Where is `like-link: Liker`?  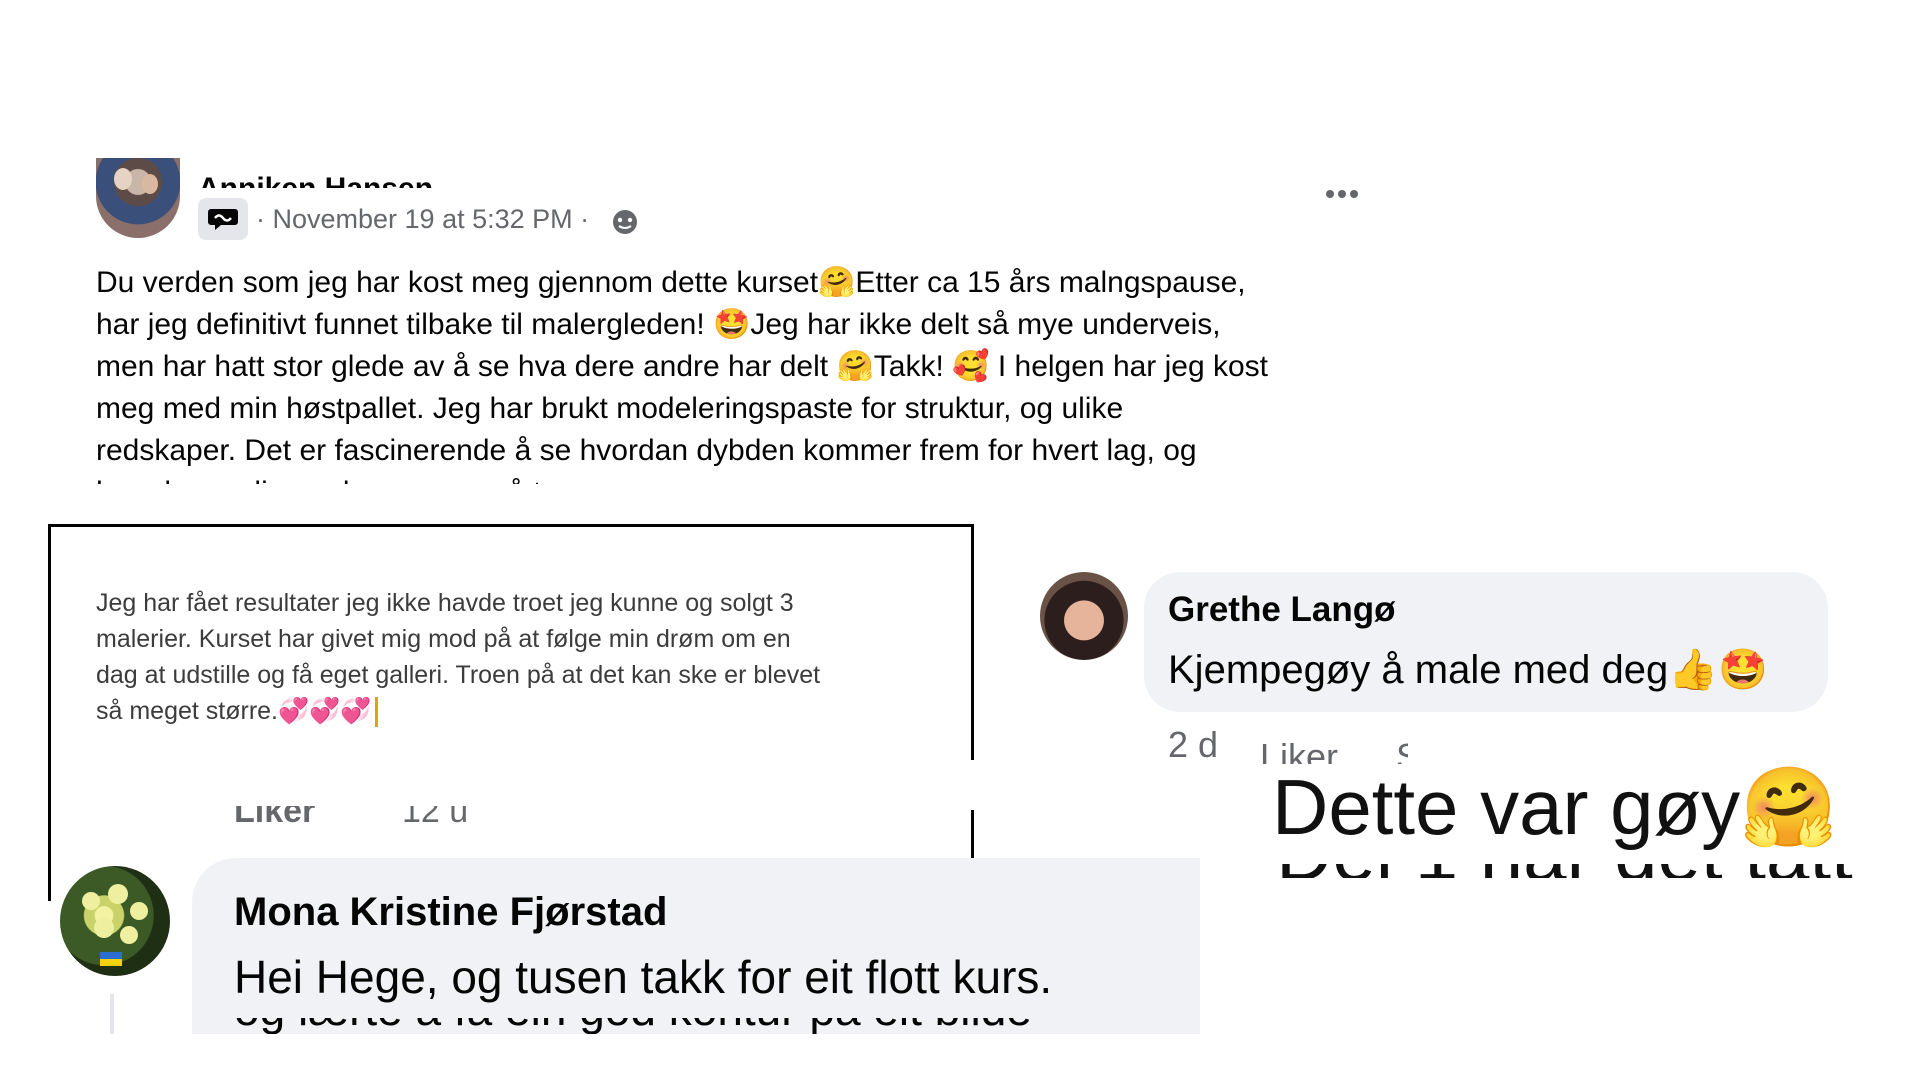 like-link: Liker is located at coordinates (274, 818).